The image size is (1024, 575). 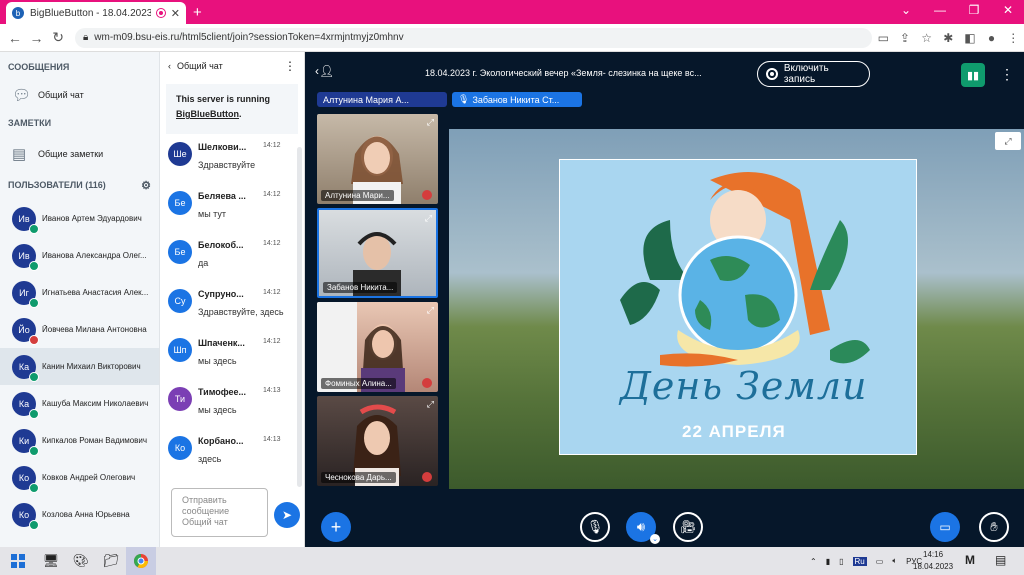 I want to click on message-text: мы тут, so click(x=212, y=214).